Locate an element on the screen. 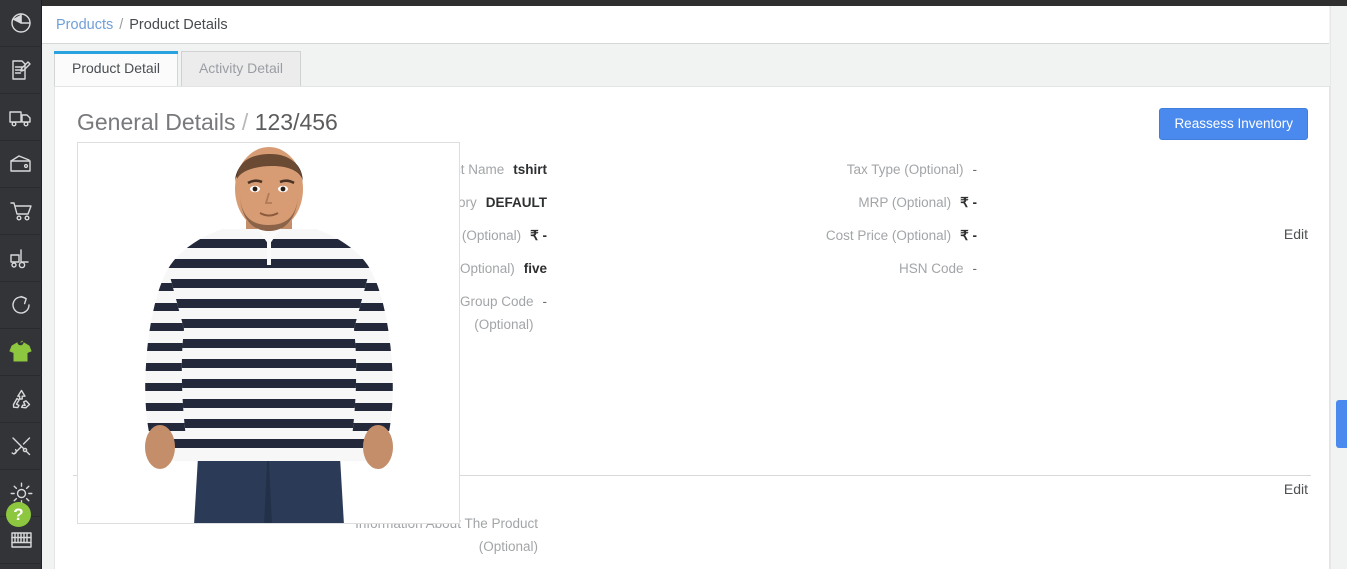 This screenshot has width=1347, height=569. field-hsn-code: HSN Code - is located at coordinates (872, 268).